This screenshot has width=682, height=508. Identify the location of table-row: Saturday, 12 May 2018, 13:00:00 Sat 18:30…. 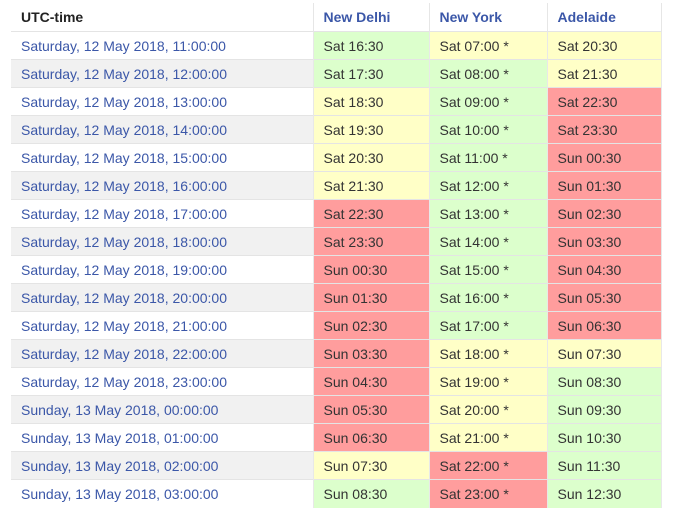
(336, 101).